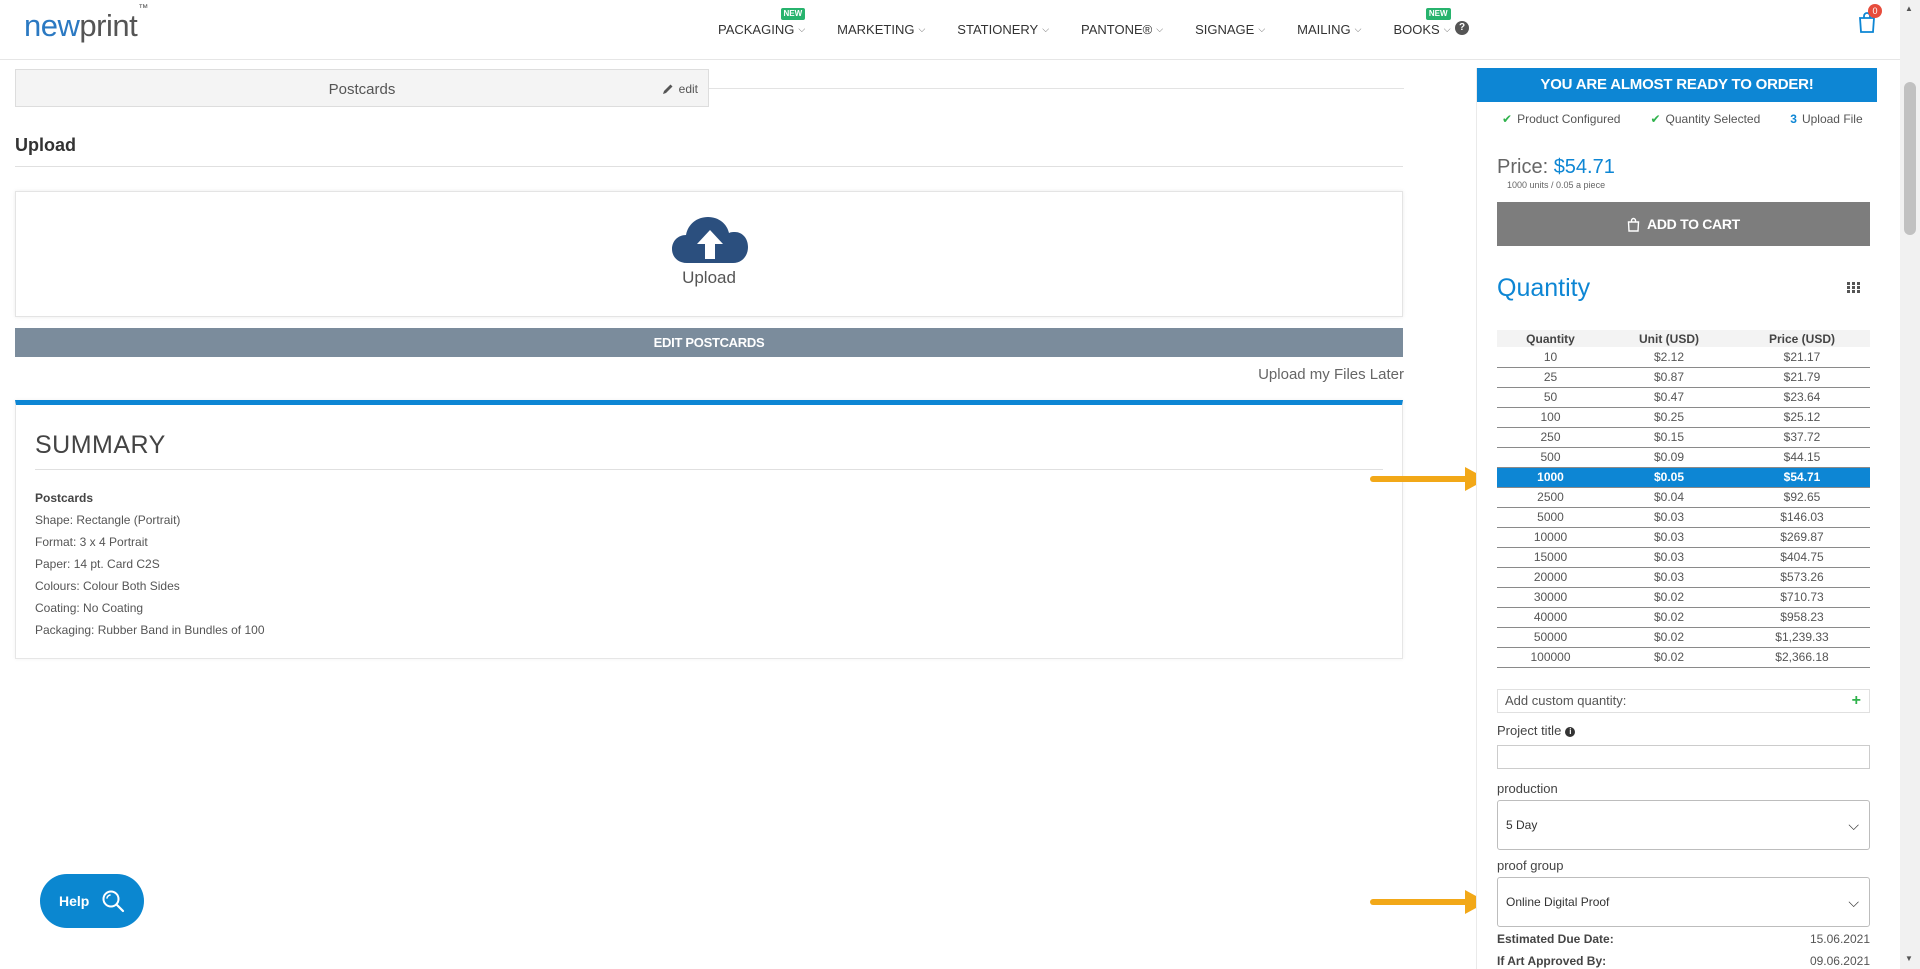 This screenshot has width=1920, height=969. Describe the element at coordinates (1683, 961) in the screenshot. I see `art-approved-row: If Art Approved By: 09.06.2021` at that location.